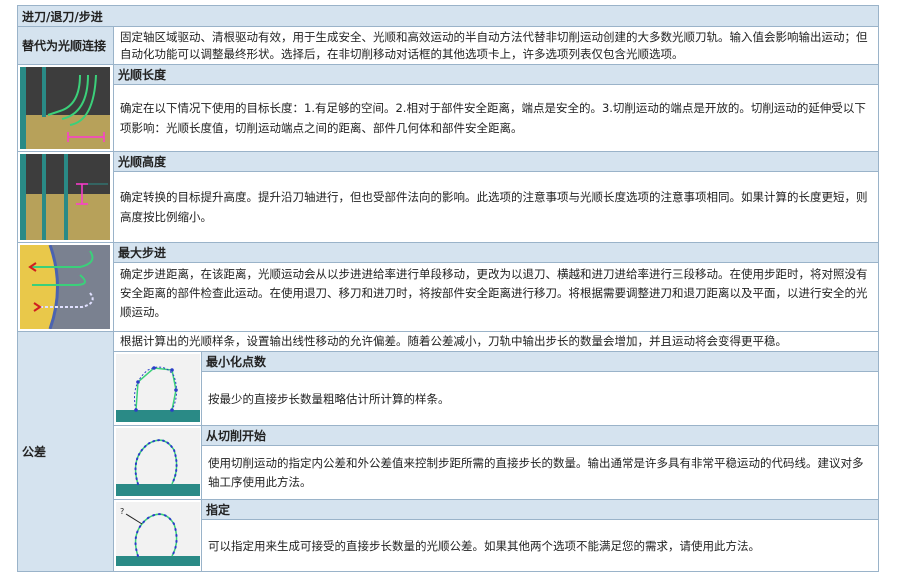 Image resolution: width=913 pixels, height=575 pixels. I want to click on smooth-height-illustration, so click(66, 197).